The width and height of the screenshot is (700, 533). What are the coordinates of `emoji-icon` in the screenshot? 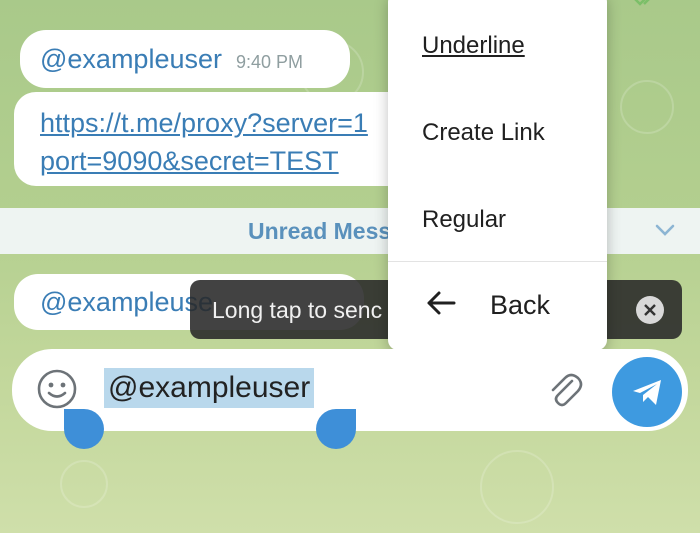 It's located at (57, 389).